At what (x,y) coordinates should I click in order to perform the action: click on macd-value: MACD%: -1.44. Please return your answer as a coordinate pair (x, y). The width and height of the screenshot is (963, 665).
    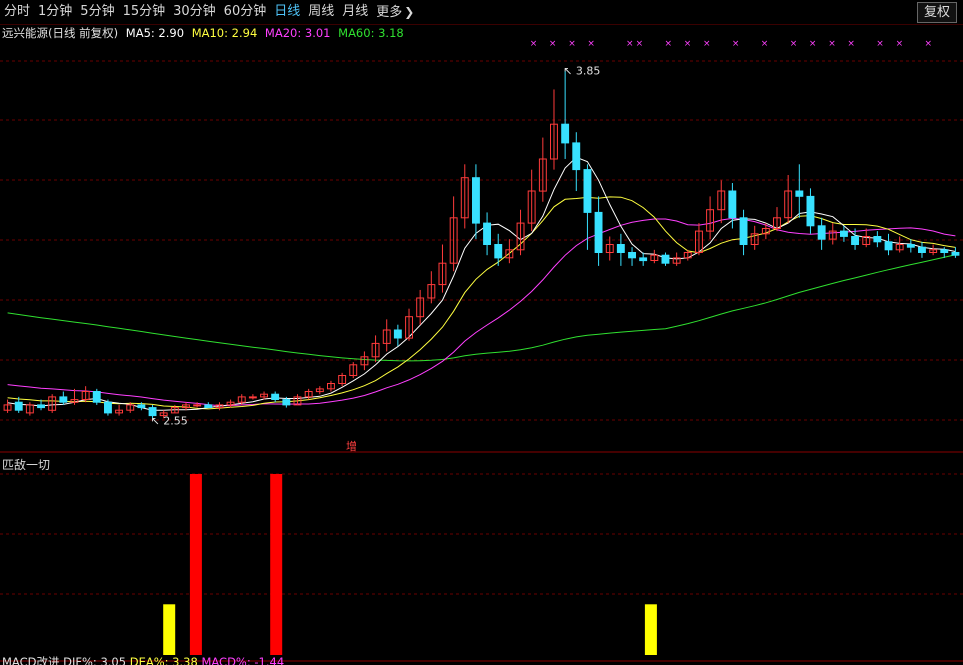
    Looking at the image, I should click on (243, 660).